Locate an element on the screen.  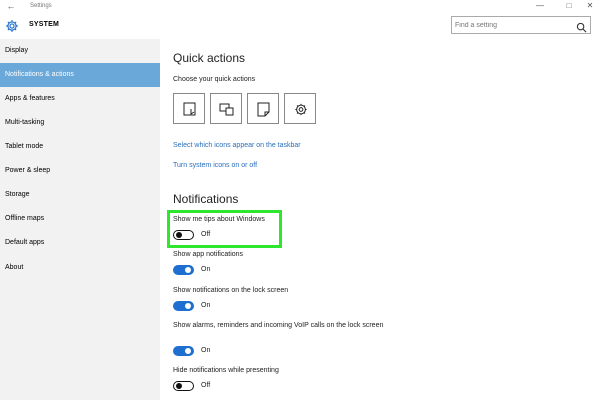
sidebar-item-multi-tasking: Multi-tasking is located at coordinates (80, 123).